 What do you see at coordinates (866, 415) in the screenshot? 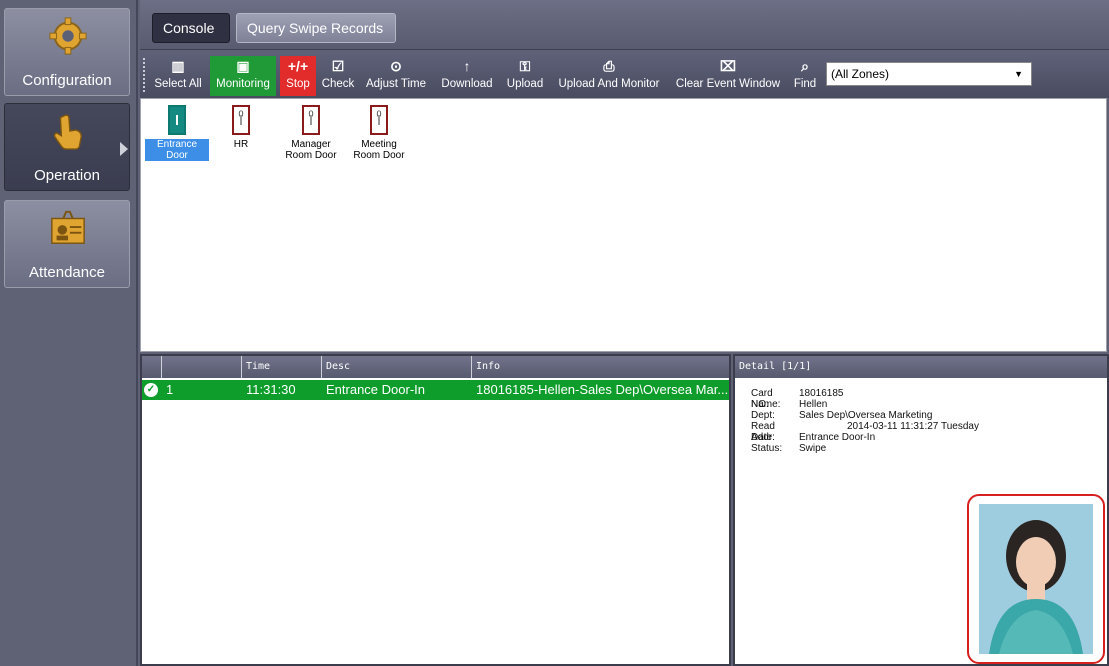
I see `dept-value: Sales Dep\Oversea Marketing` at bounding box center [866, 415].